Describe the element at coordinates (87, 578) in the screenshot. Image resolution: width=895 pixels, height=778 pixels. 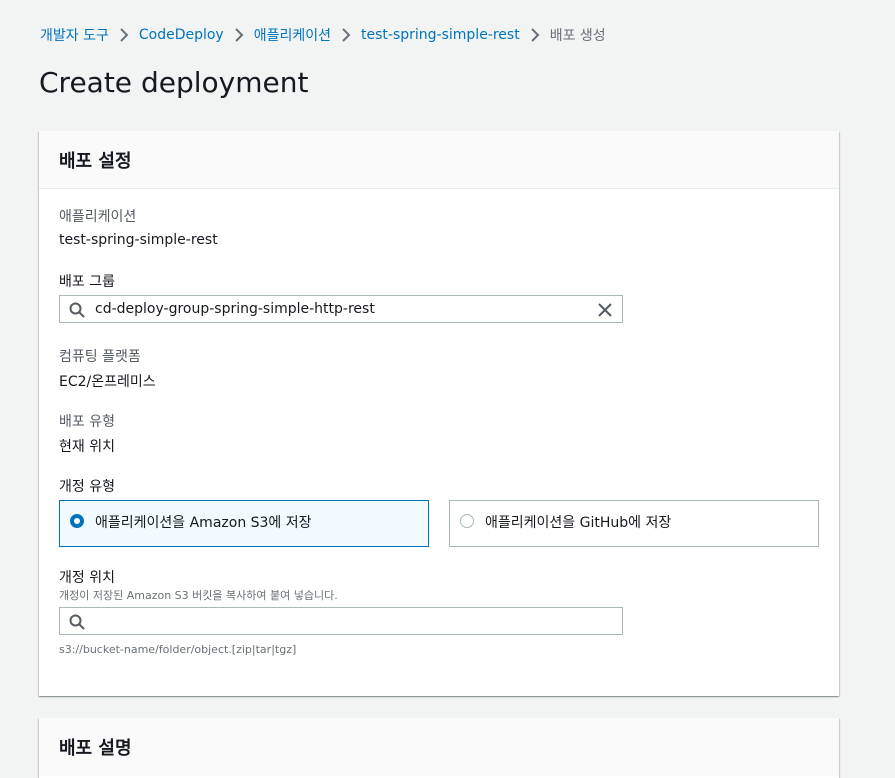
I see `revision-location-label: 개정 위치` at that location.